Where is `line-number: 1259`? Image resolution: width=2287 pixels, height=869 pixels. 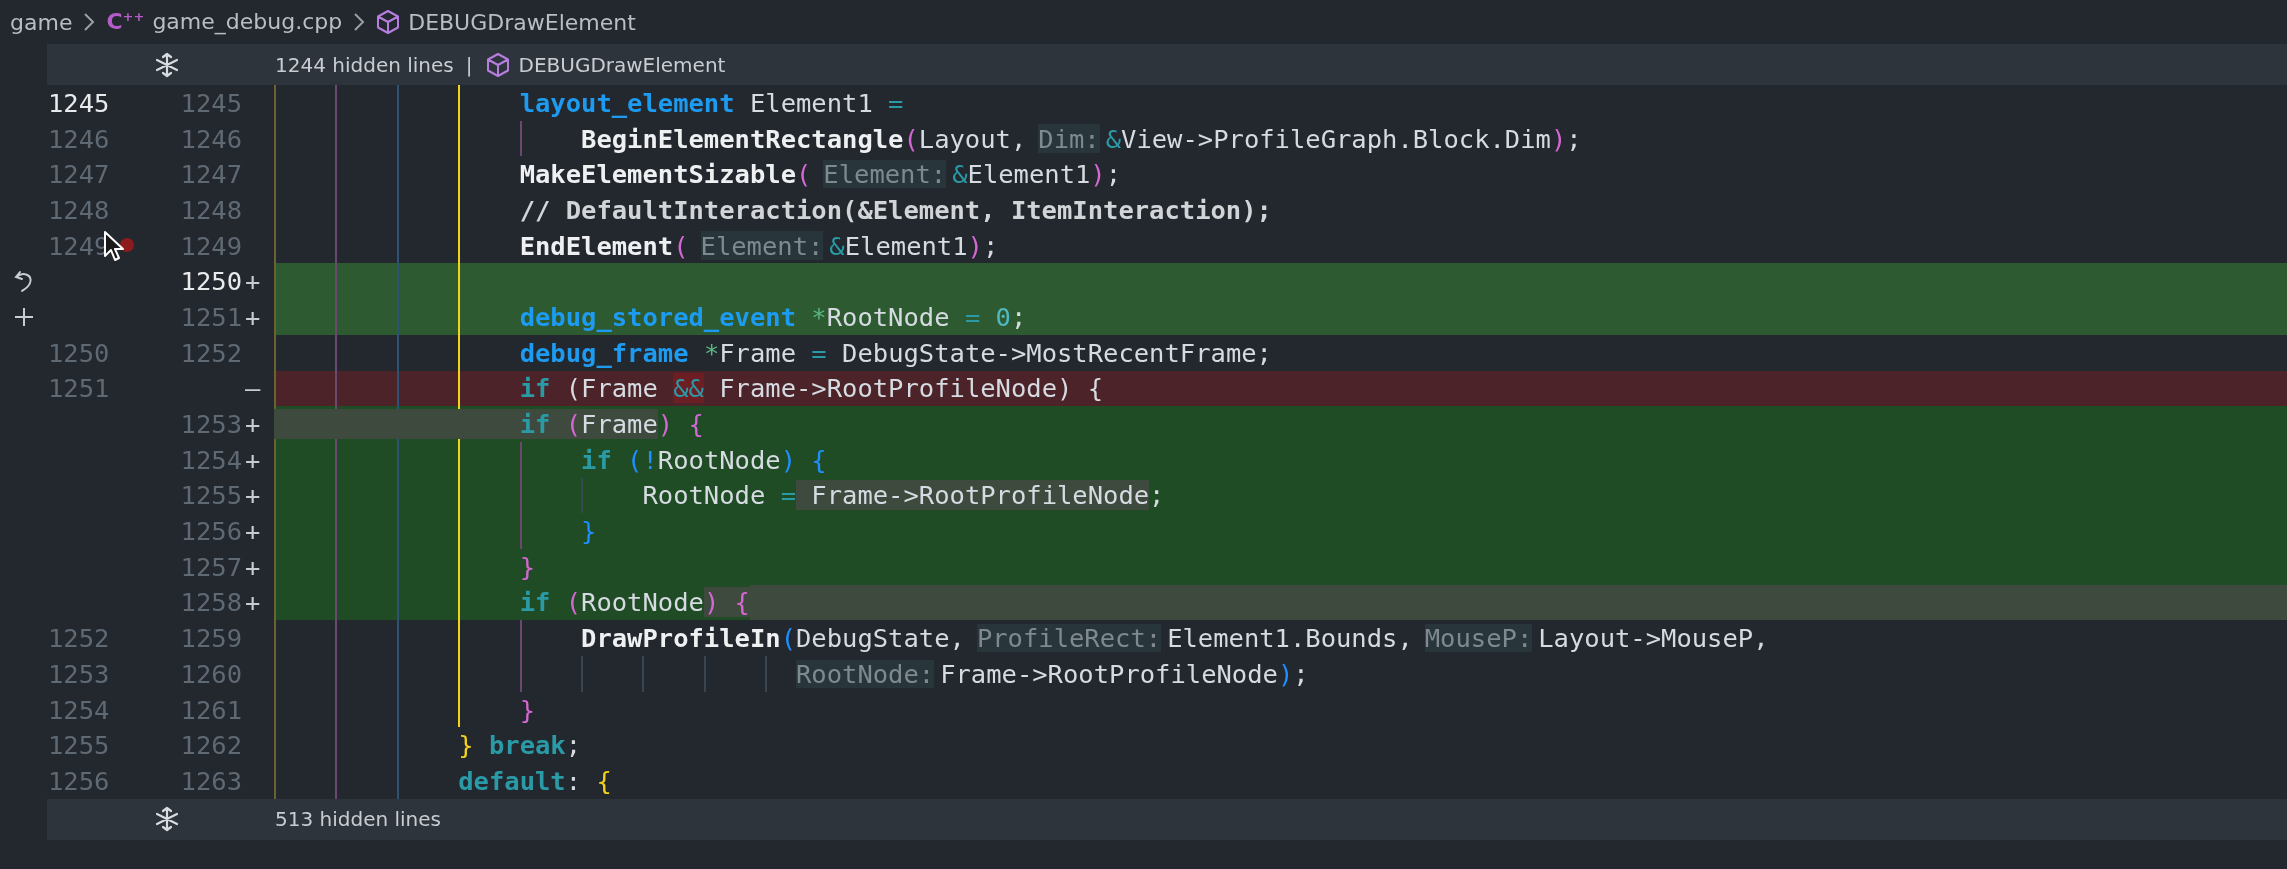 line-number: 1259 is located at coordinates (211, 638).